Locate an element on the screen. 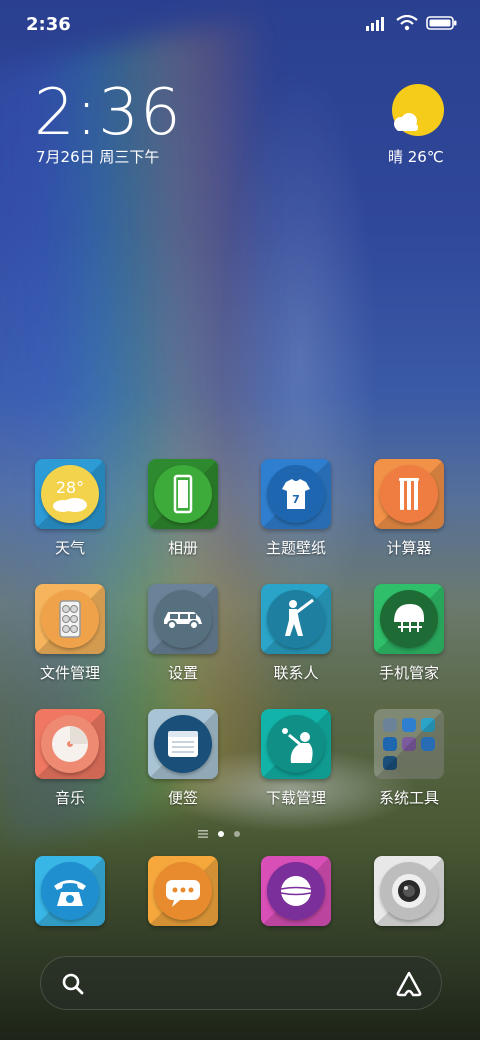 The height and width of the screenshot is (1040, 480). app-calculator: 计算器 is located at coordinates (409, 508).